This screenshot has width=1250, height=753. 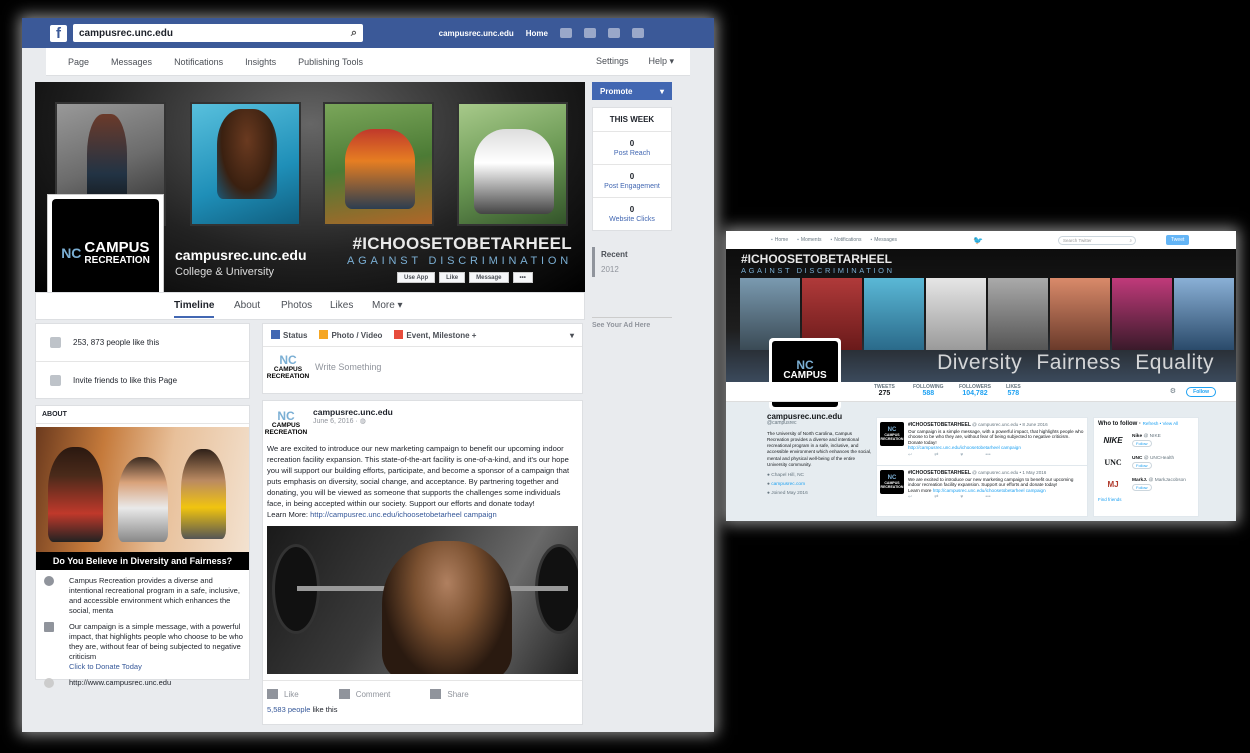 What do you see at coordinates (590, 33) in the screenshot?
I see `messages-icon` at bounding box center [590, 33].